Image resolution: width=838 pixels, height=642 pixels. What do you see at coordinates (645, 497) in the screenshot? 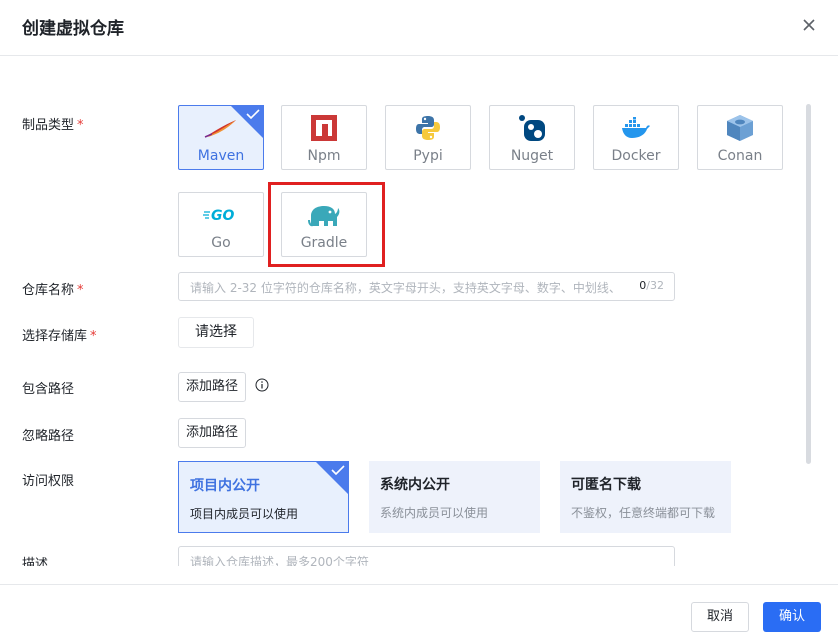
I see `access-option-anonymous: 可匿名下载 不鉴权，任意终端都可下载` at bounding box center [645, 497].